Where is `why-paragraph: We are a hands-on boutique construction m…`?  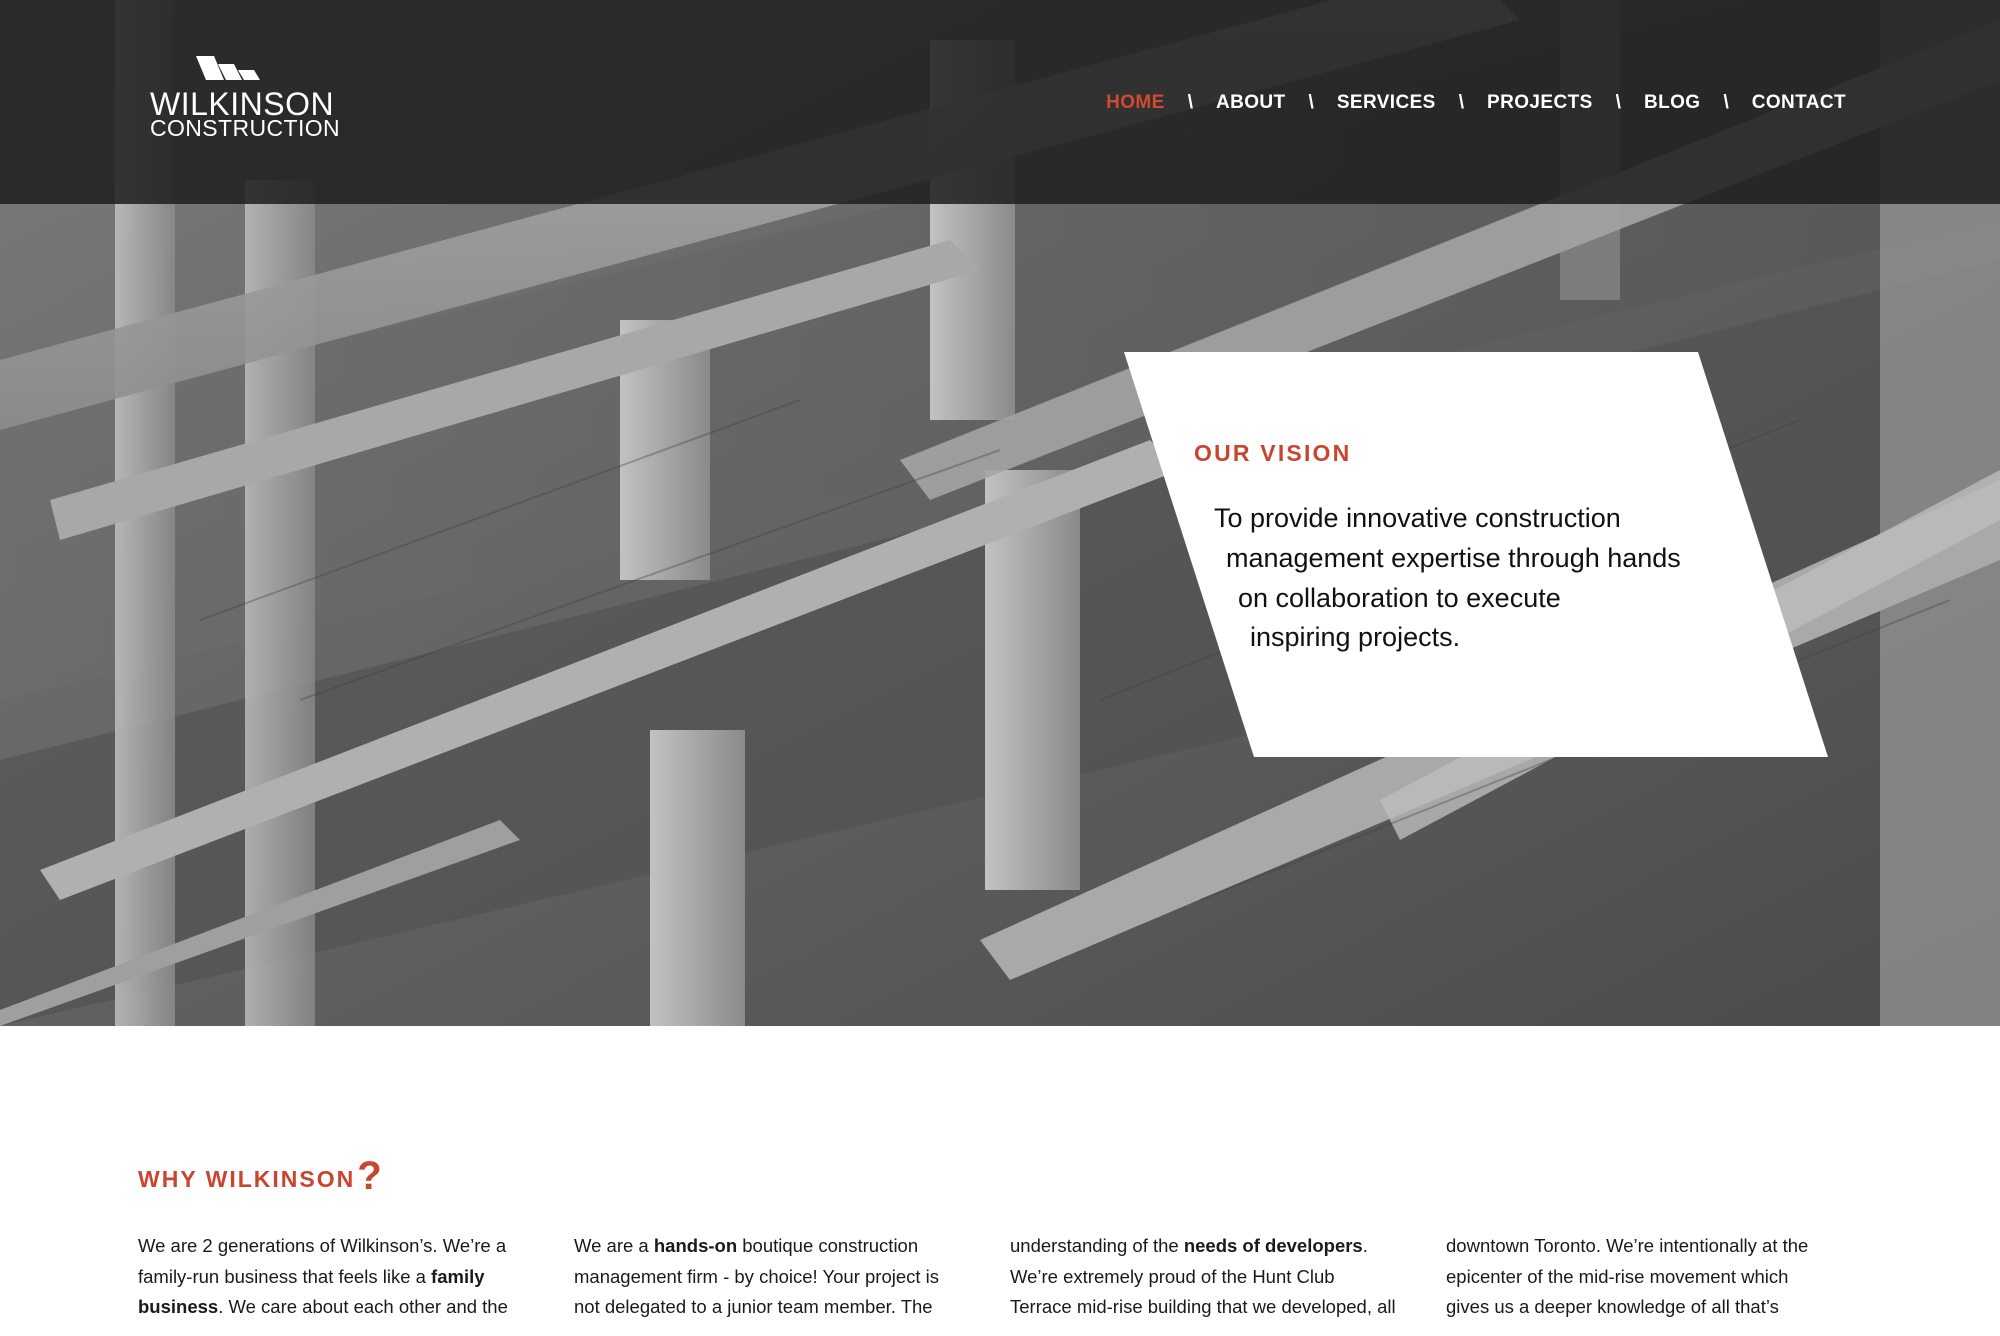
why-paragraph: We are a hands-on boutique construction m… is located at coordinates (774, 1277).